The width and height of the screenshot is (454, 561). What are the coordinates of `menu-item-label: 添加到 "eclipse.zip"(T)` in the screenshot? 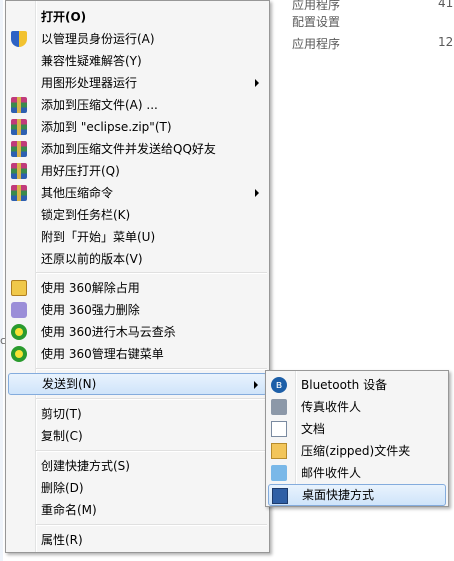 It's located at (106, 127).